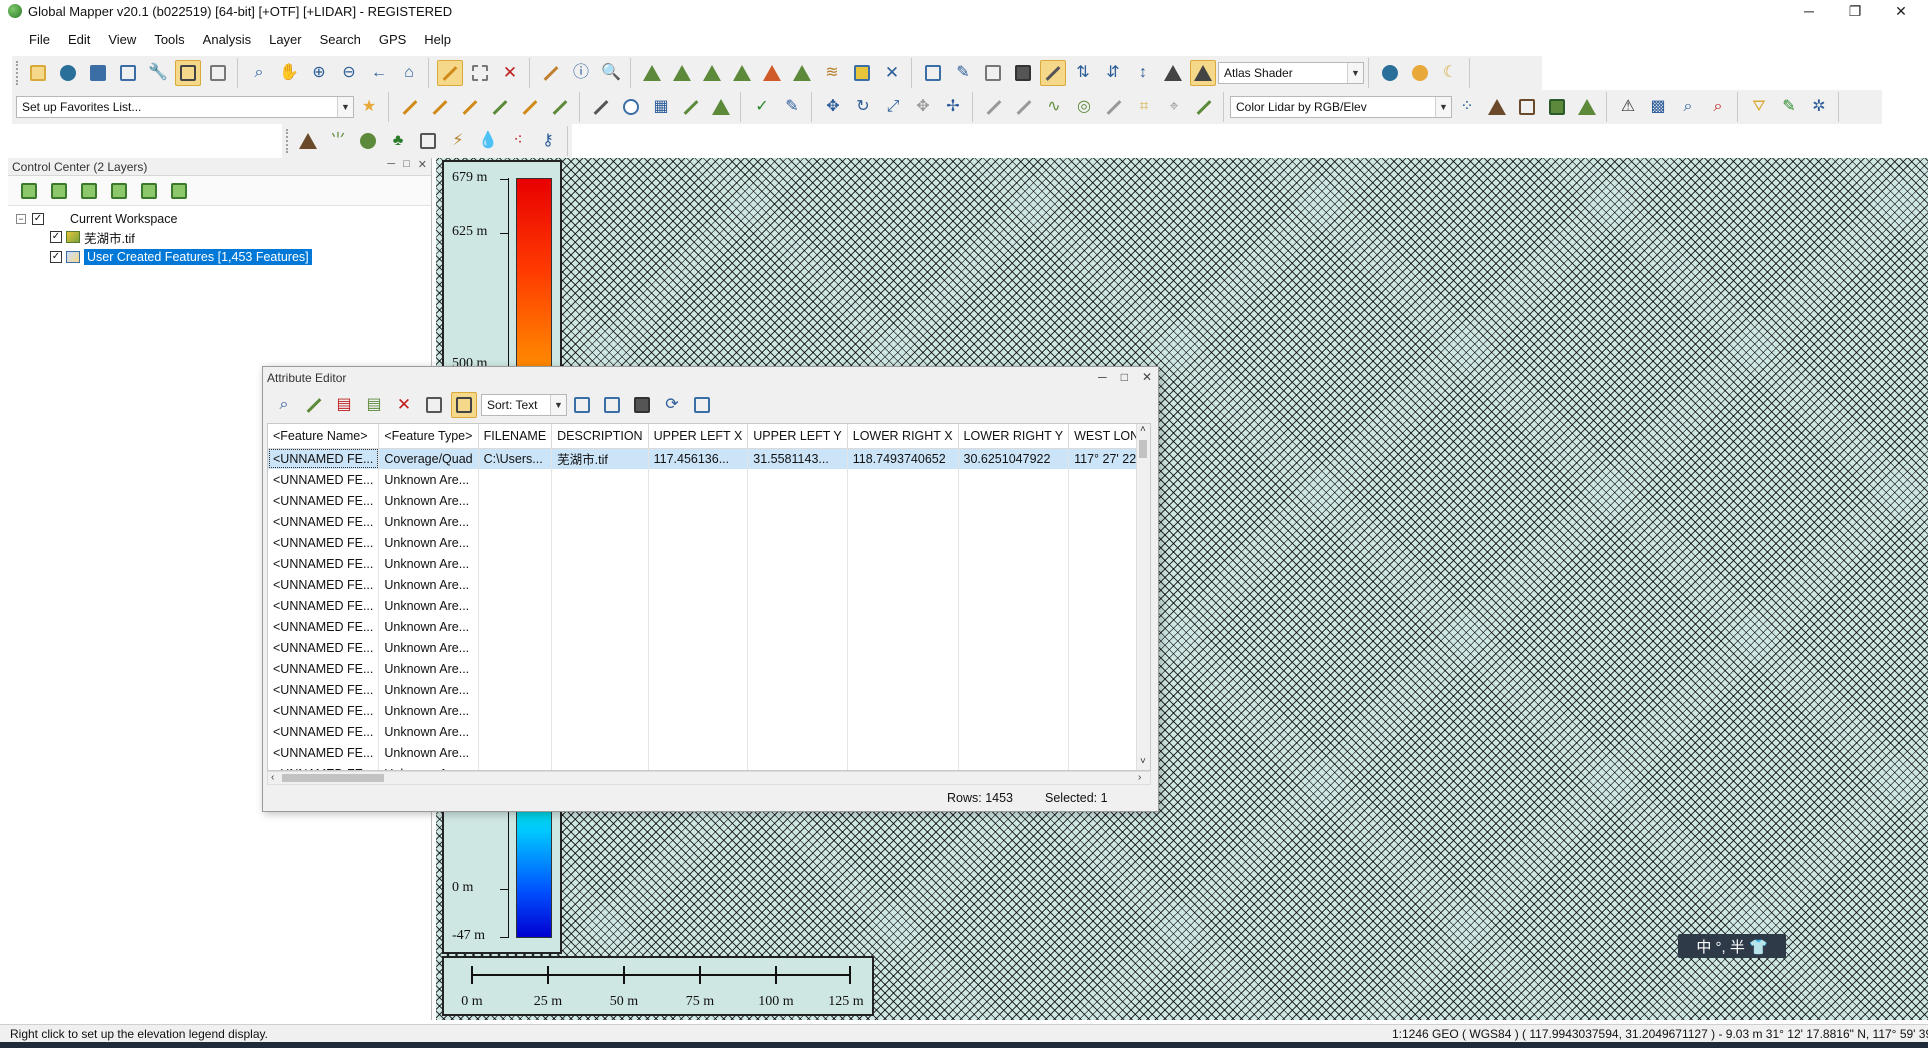 The width and height of the screenshot is (1928, 1048). I want to click on panel-minimize-icon: ─, so click(391, 164).